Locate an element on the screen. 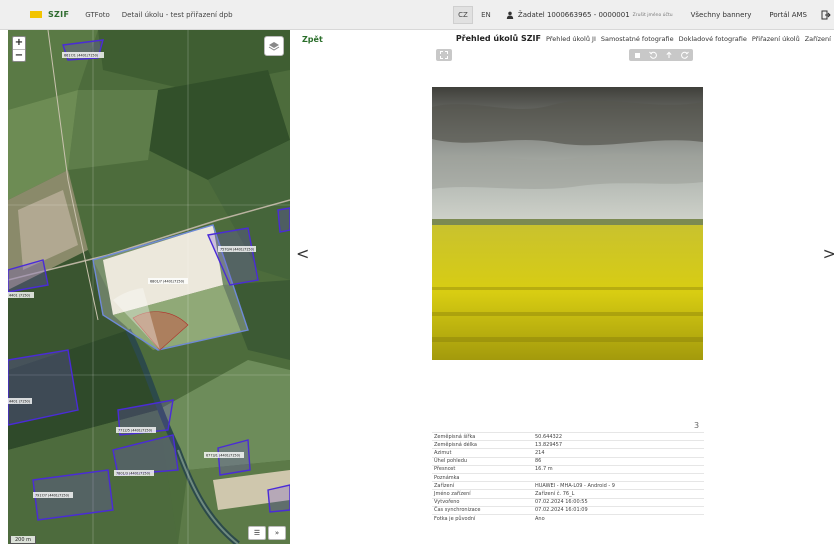  back-link: Zpět is located at coordinates (312, 39).